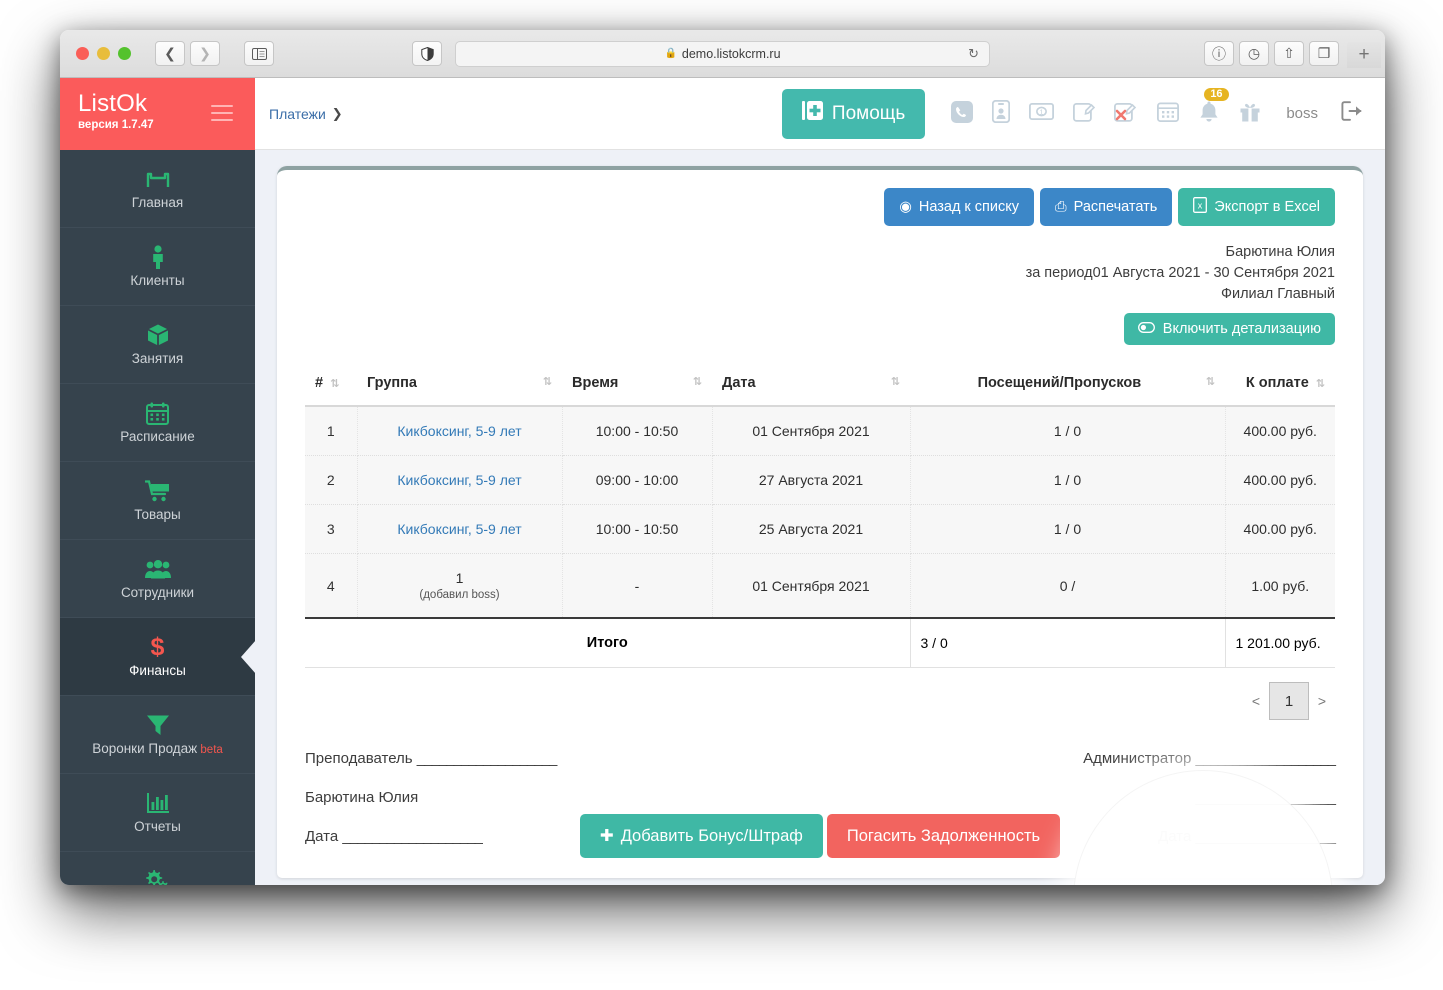 The width and height of the screenshot is (1443, 990). What do you see at coordinates (962, 113) in the screenshot?
I see `phone-icon` at bounding box center [962, 113].